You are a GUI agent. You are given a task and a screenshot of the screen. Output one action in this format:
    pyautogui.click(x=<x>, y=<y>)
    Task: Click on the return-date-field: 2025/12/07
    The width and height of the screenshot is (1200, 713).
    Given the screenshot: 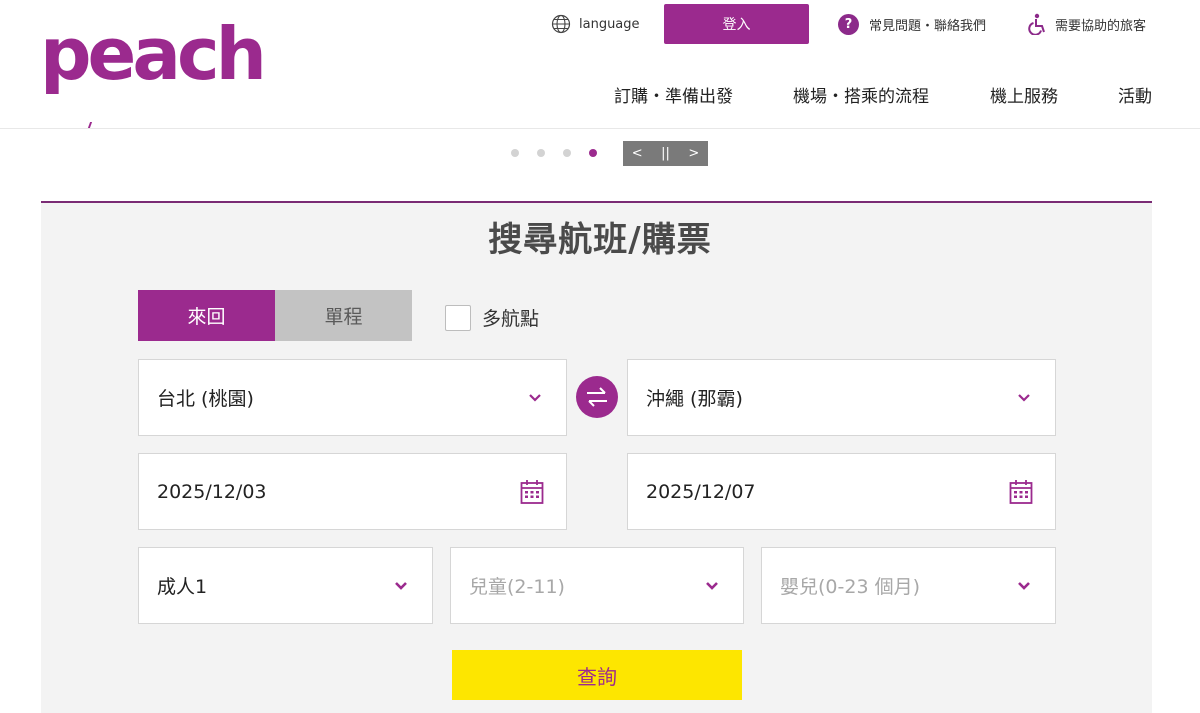 What is the action you would take?
    pyautogui.click(x=841, y=491)
    